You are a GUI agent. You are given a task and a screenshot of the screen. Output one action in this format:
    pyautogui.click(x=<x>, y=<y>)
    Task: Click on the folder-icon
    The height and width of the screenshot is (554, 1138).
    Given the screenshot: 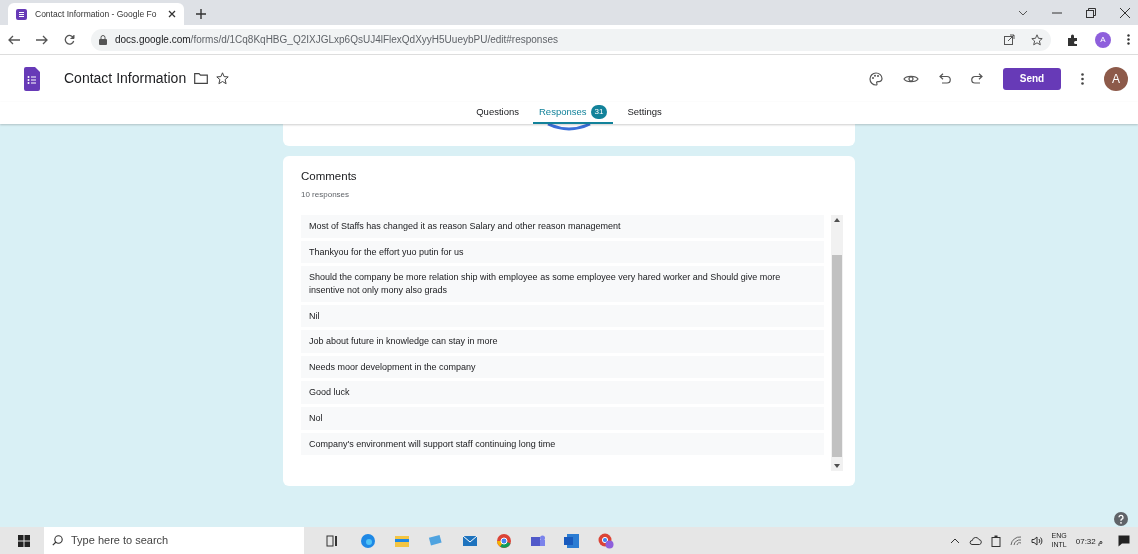 What is the action you would take?
    pyautogui.click(x=201, y=78)
    